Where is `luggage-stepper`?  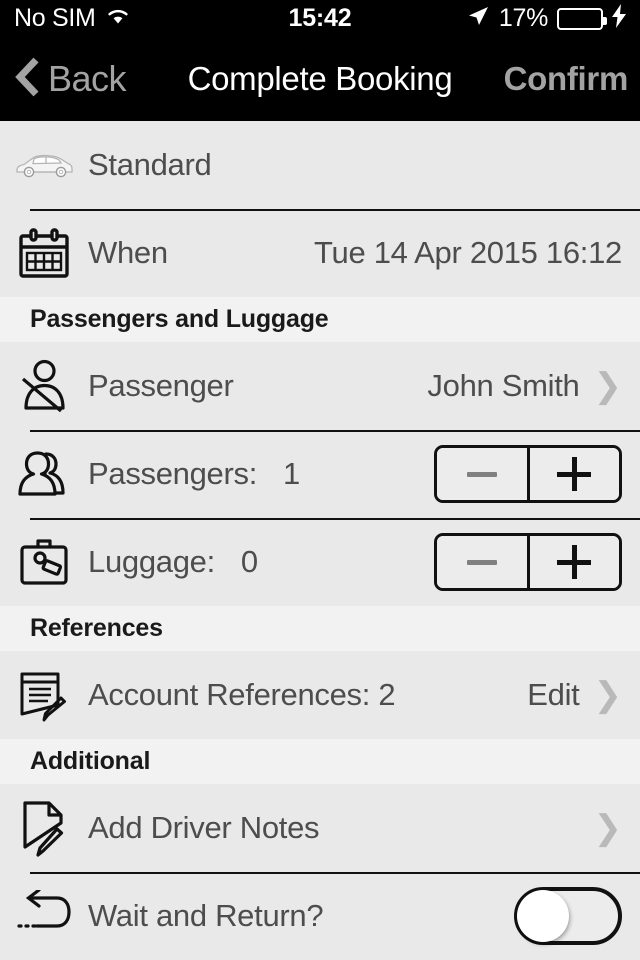 luggage-stepper is located at coordinates (528, 562).